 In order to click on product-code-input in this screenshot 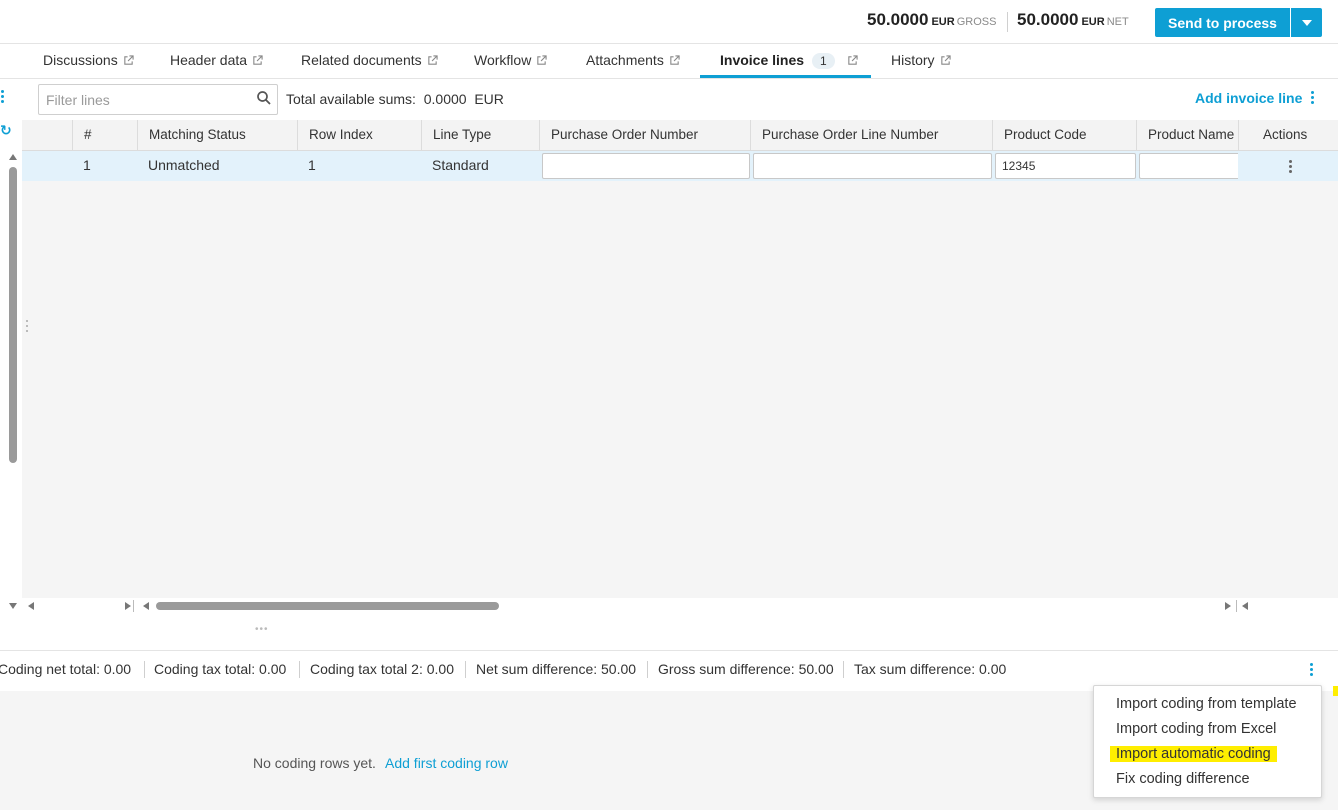, I will do `click(1065, 166)`.